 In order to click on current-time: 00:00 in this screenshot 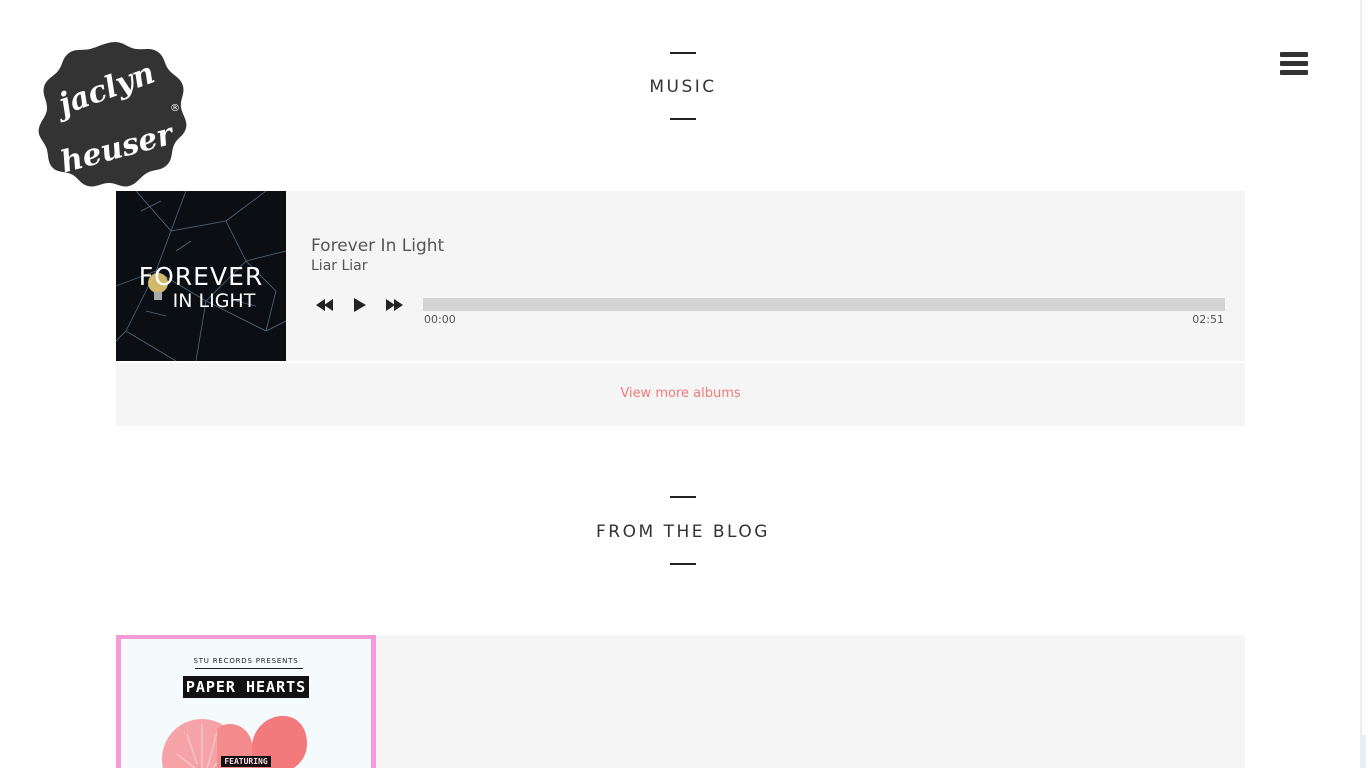, I will do `click(440, 319)`.